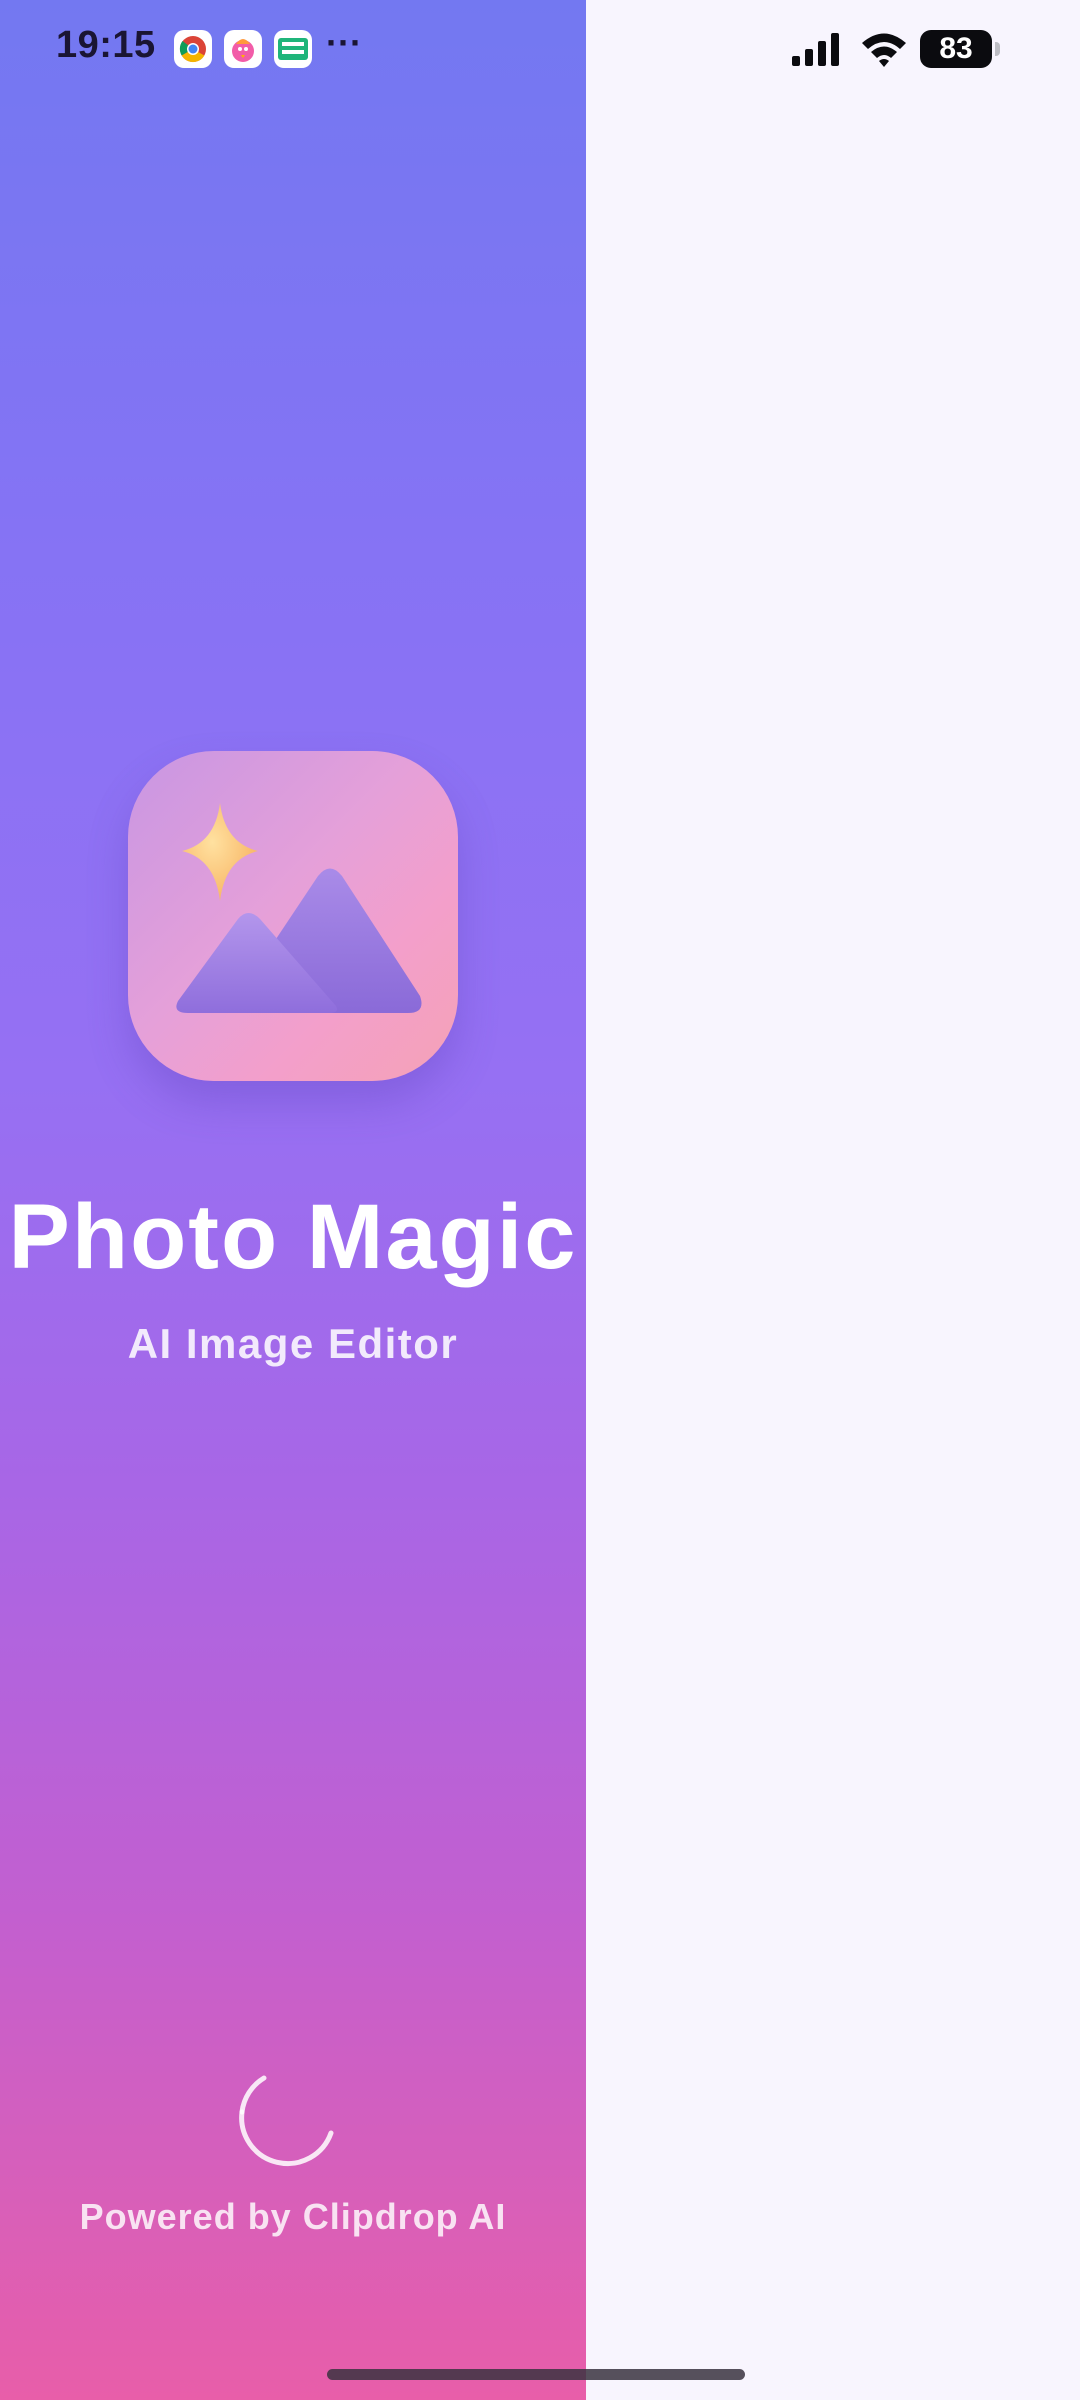 This screenshot has width=1080, height=2400. What do you see at coordinates (293, 49) in the screenshot?
I see `temp-mail-icon` at bounding box center [293, 49].